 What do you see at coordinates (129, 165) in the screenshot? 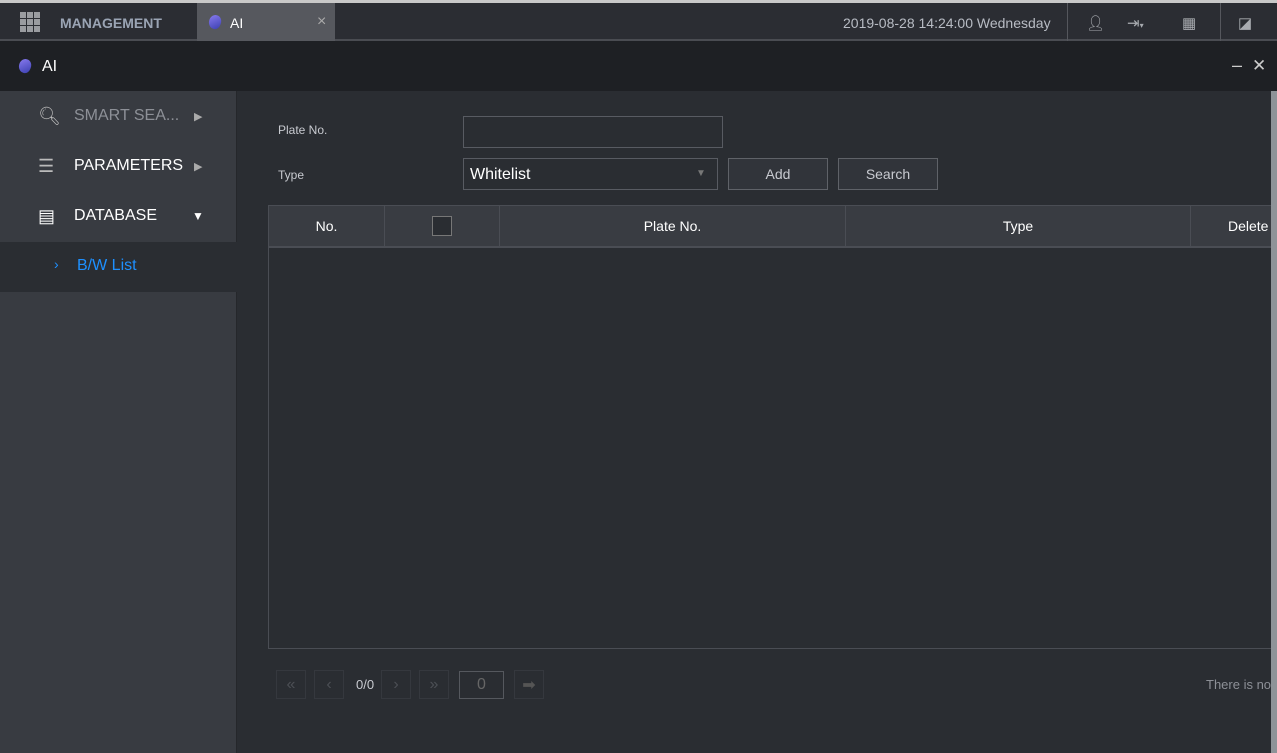
I see `sidebar-item-label: PARAMETERS` at bounding box center [129, 165].